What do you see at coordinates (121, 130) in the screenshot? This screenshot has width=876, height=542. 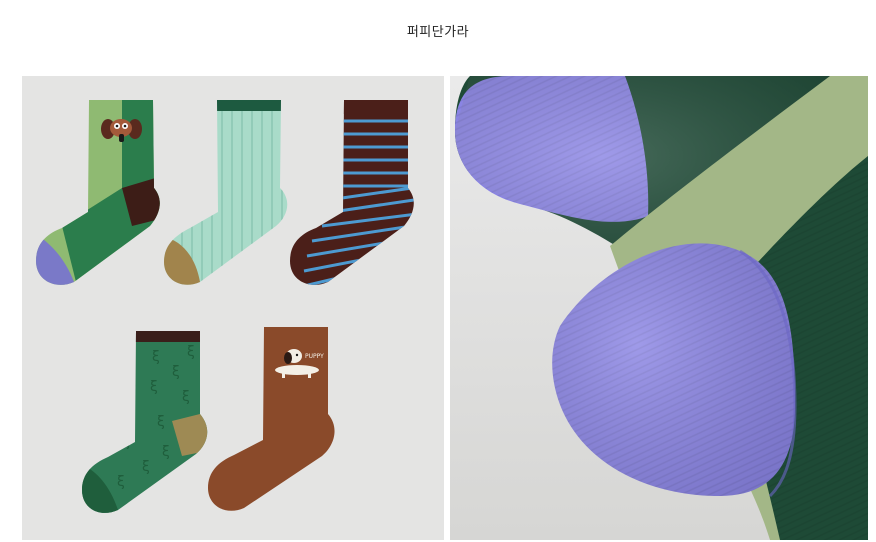 I see `dog-face-icon` at bounding box center [121, 130].